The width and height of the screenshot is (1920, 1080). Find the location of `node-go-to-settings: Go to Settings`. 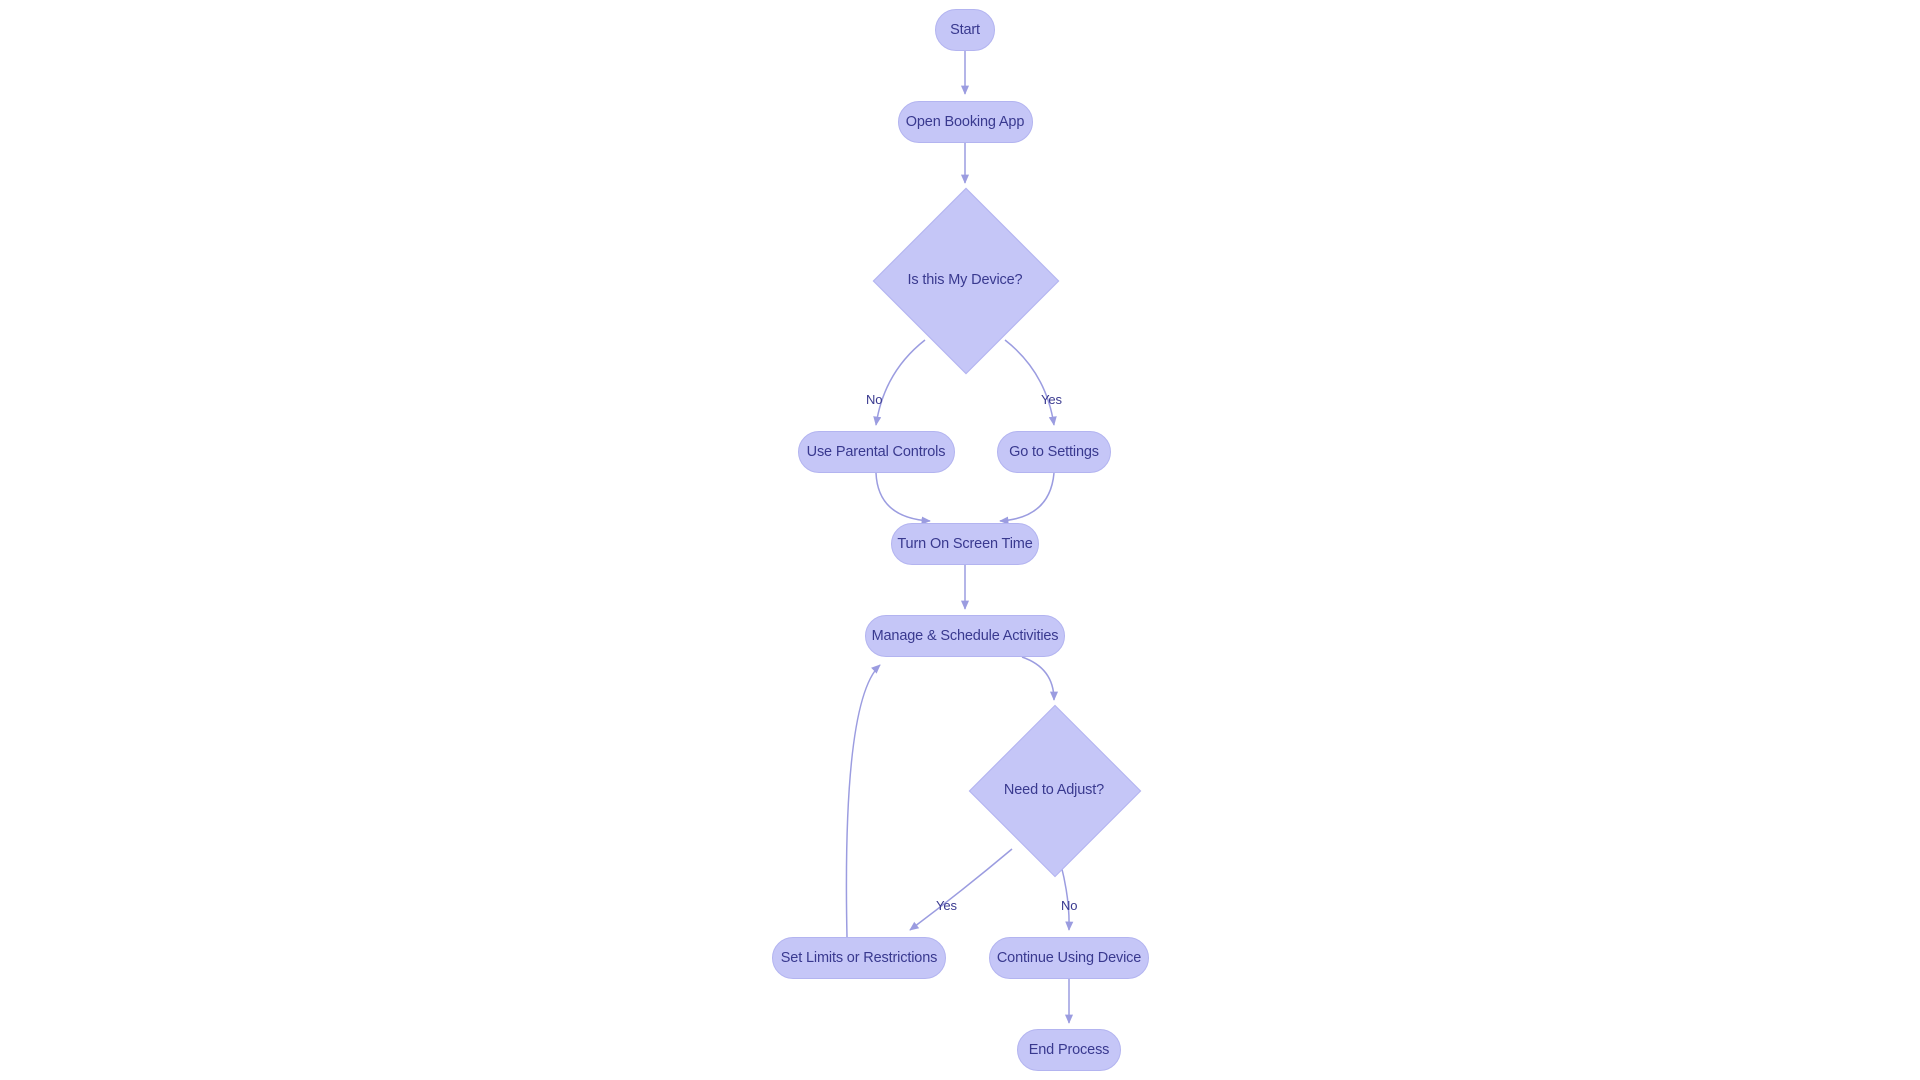

node-go-to-settings: Go to Settings is located at coordinates (1054, 452).